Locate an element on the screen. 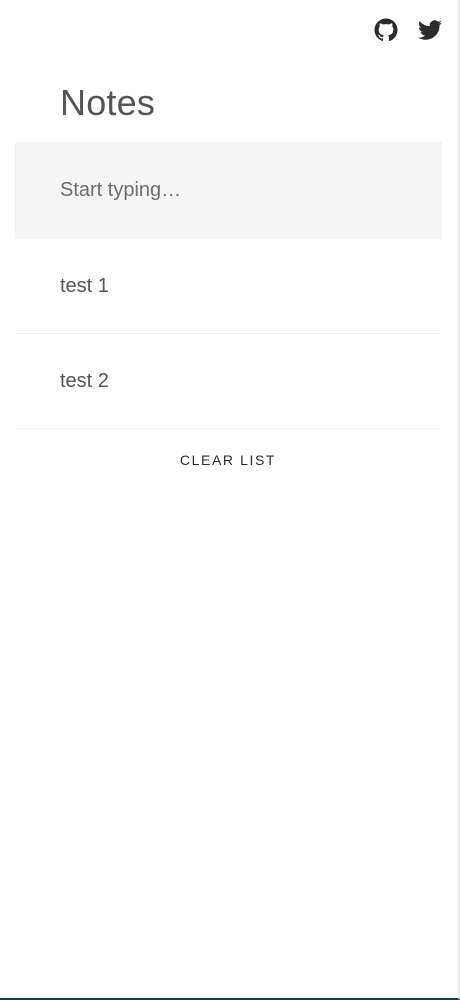 The height and width of the screenshot is (1000, 460). social-links is located at coordinates (408, 30).